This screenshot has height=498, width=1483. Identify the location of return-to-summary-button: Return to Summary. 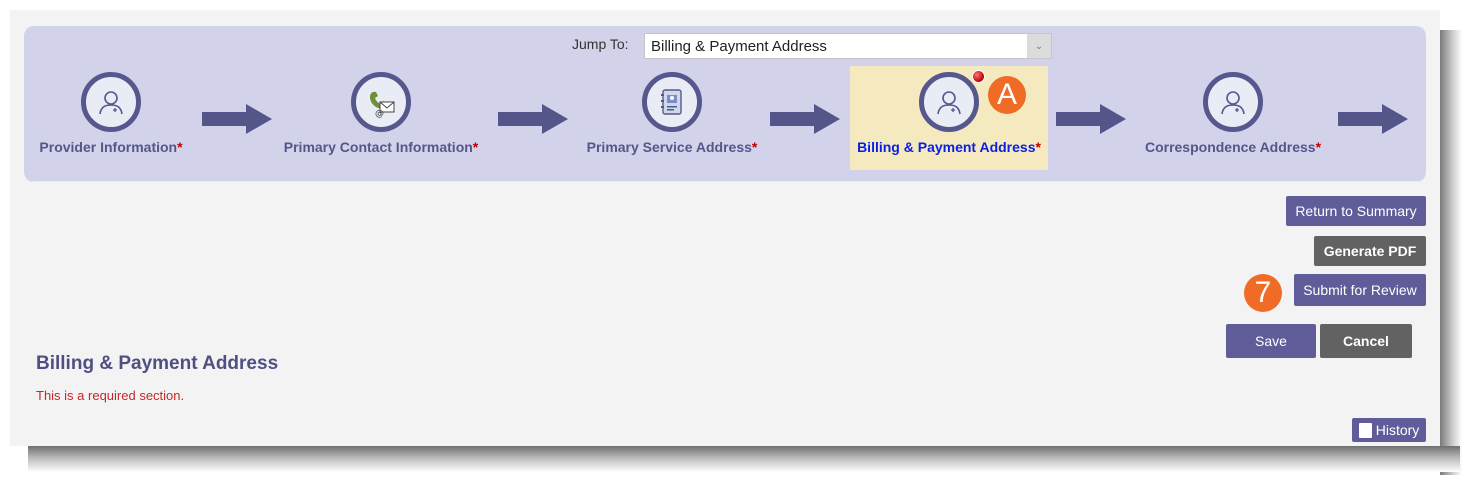
(1356, 211).